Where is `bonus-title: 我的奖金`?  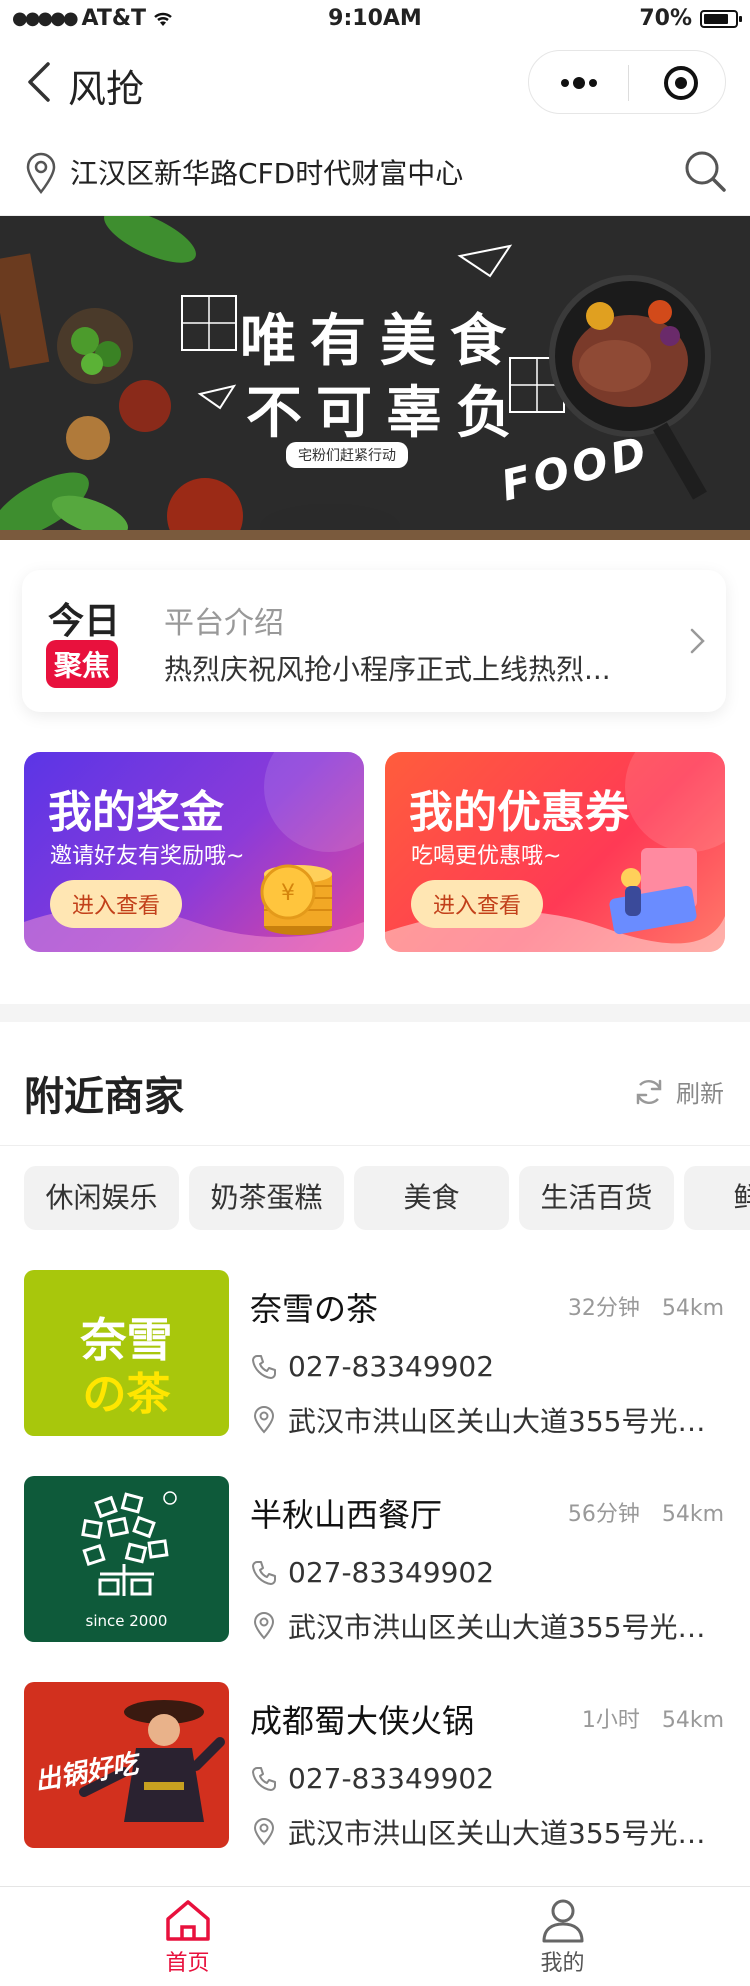
bonus-title: 我的奖金 is located at coordinates (136, 812).